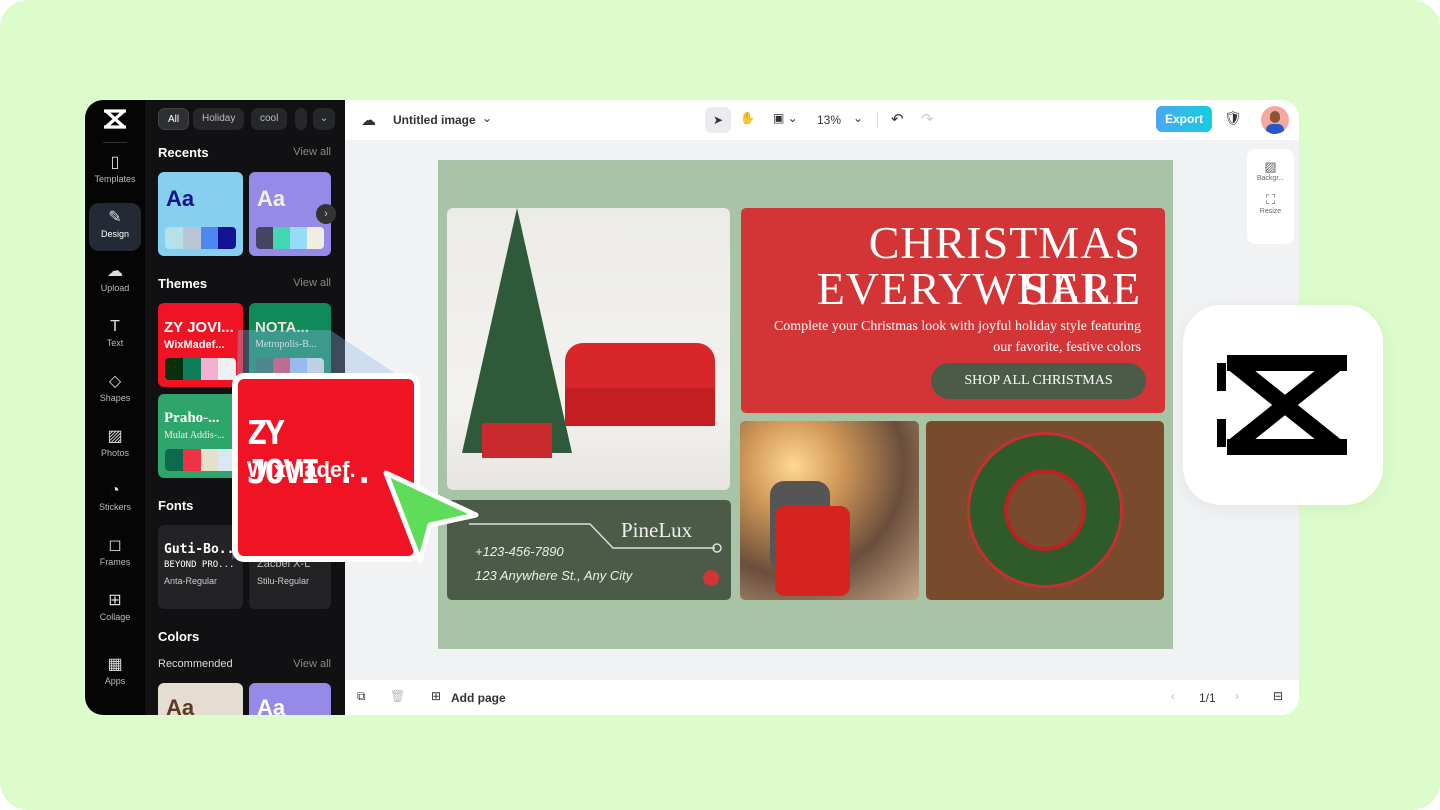 The height and width of the screenshot is (810, 1440). I want to click on capcut-app-logo, so click(1283, 405).